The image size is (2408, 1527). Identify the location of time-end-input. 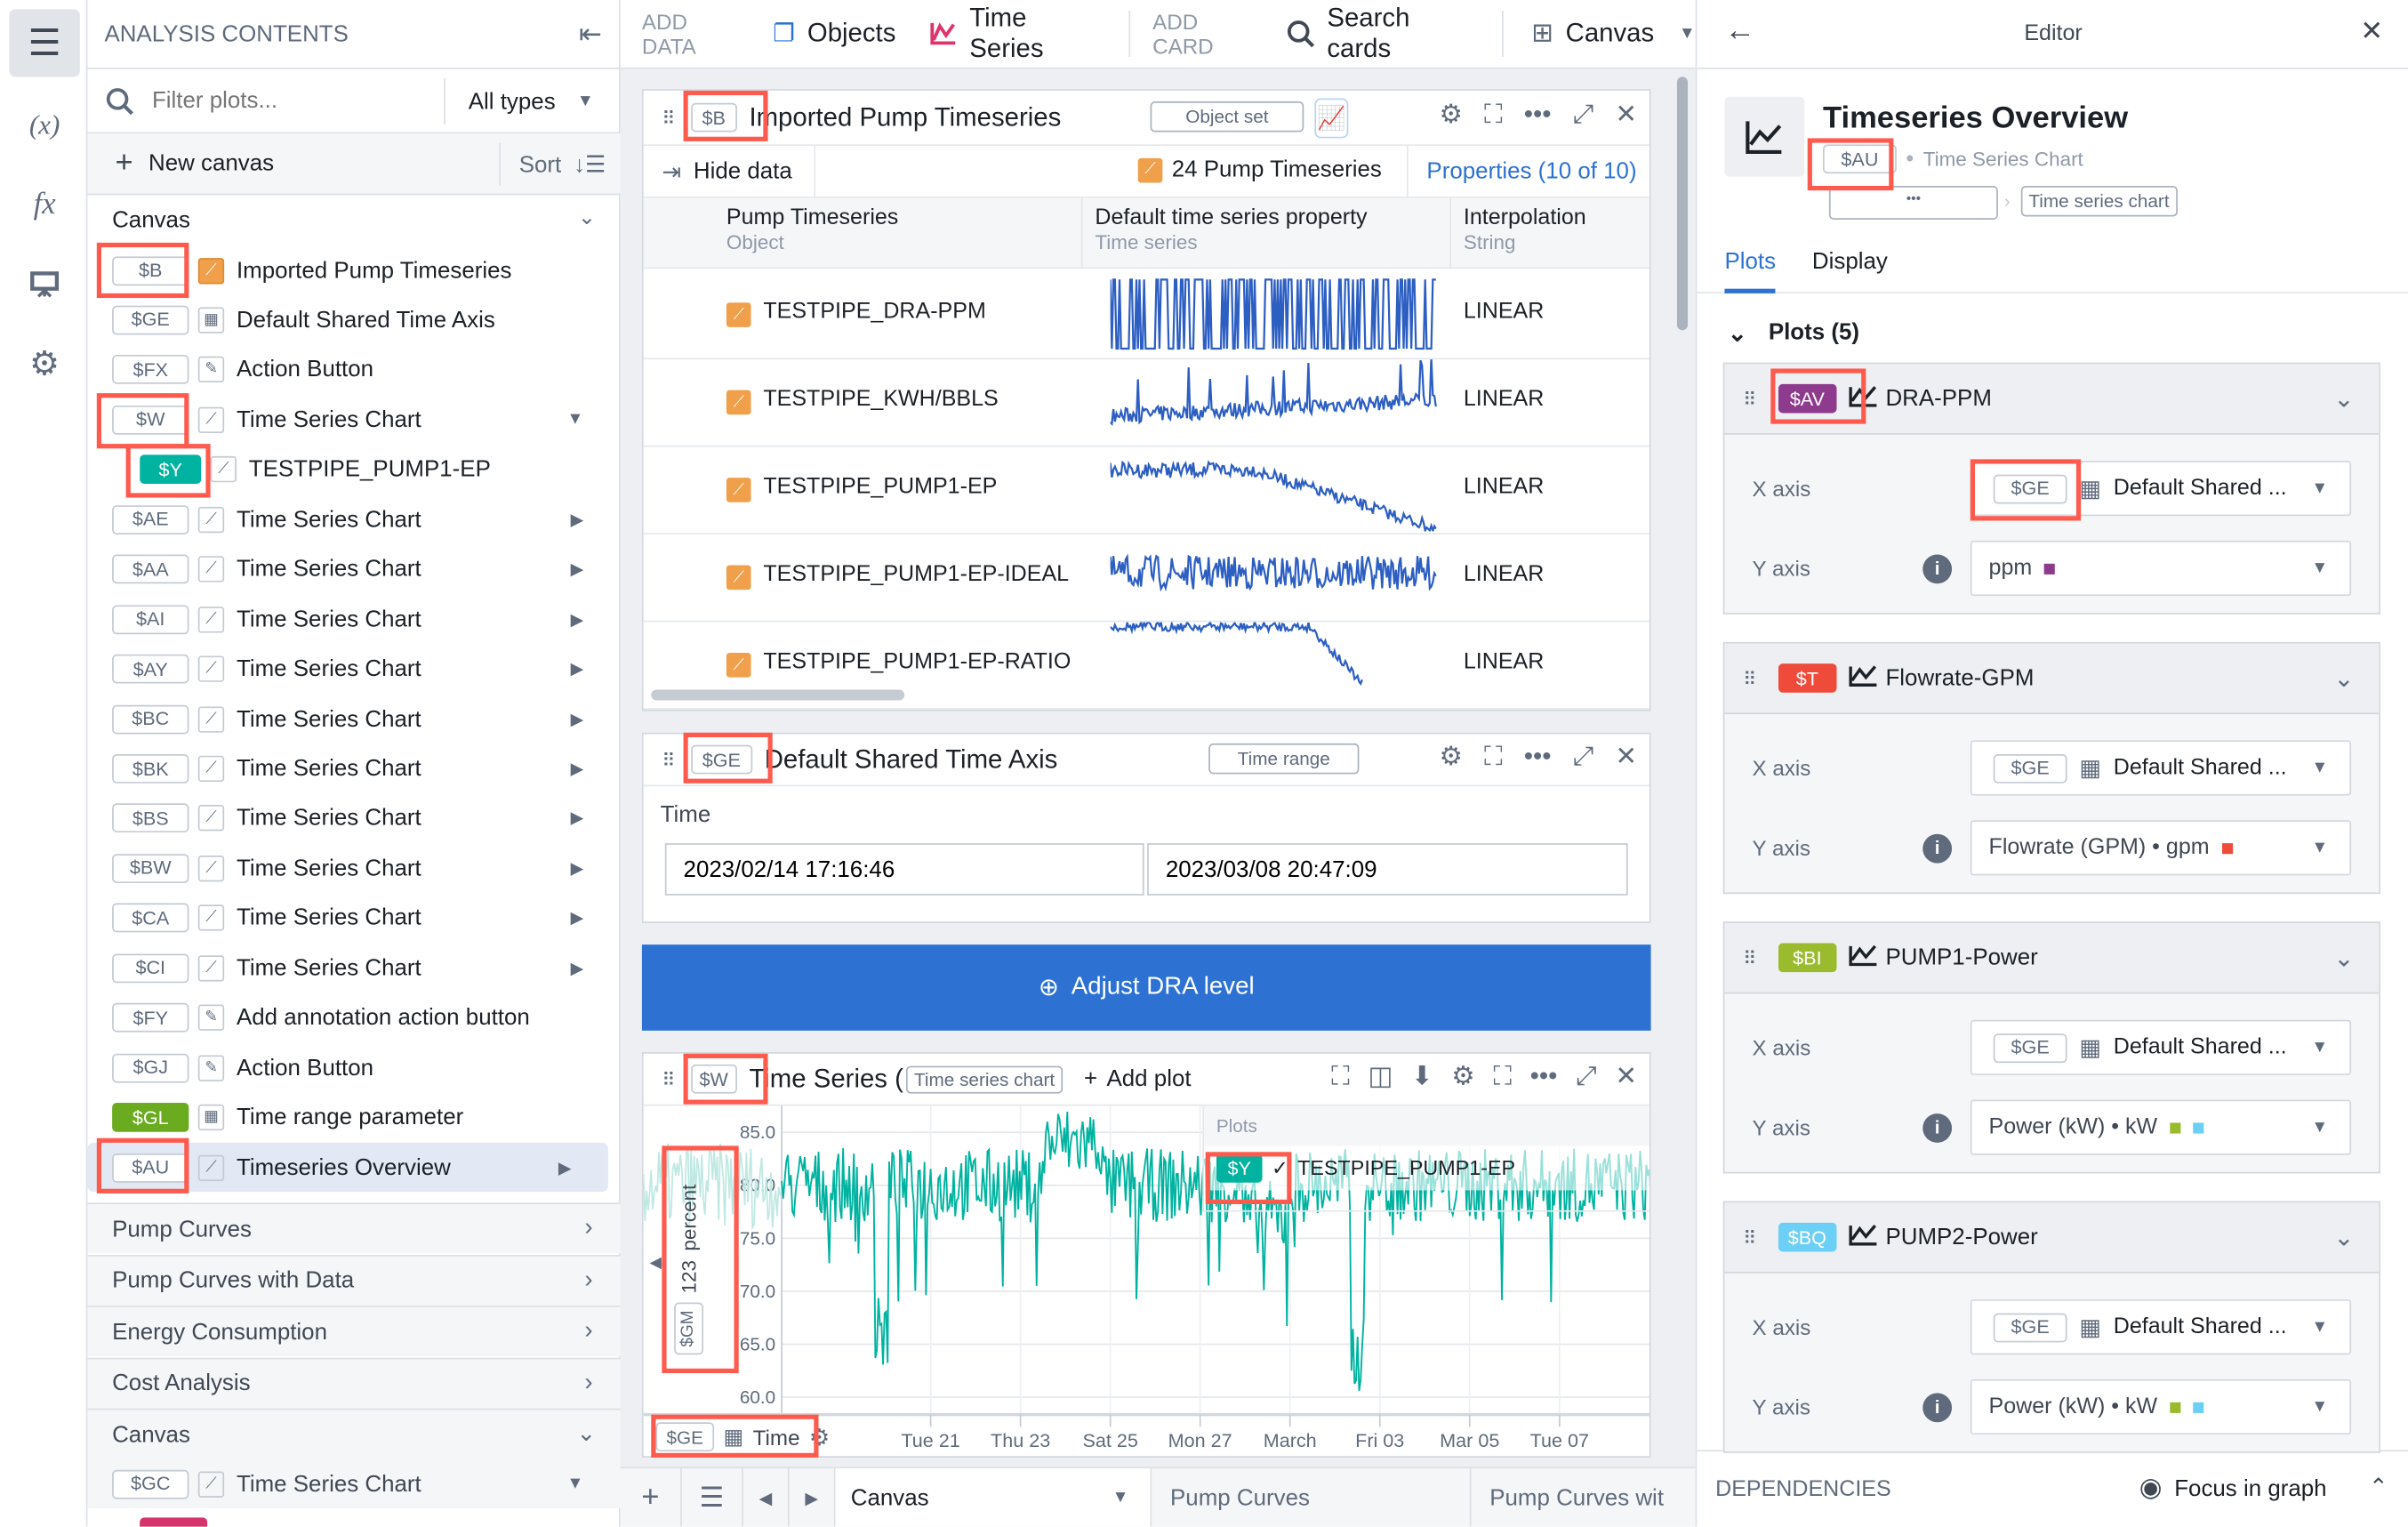
(1388, 869).